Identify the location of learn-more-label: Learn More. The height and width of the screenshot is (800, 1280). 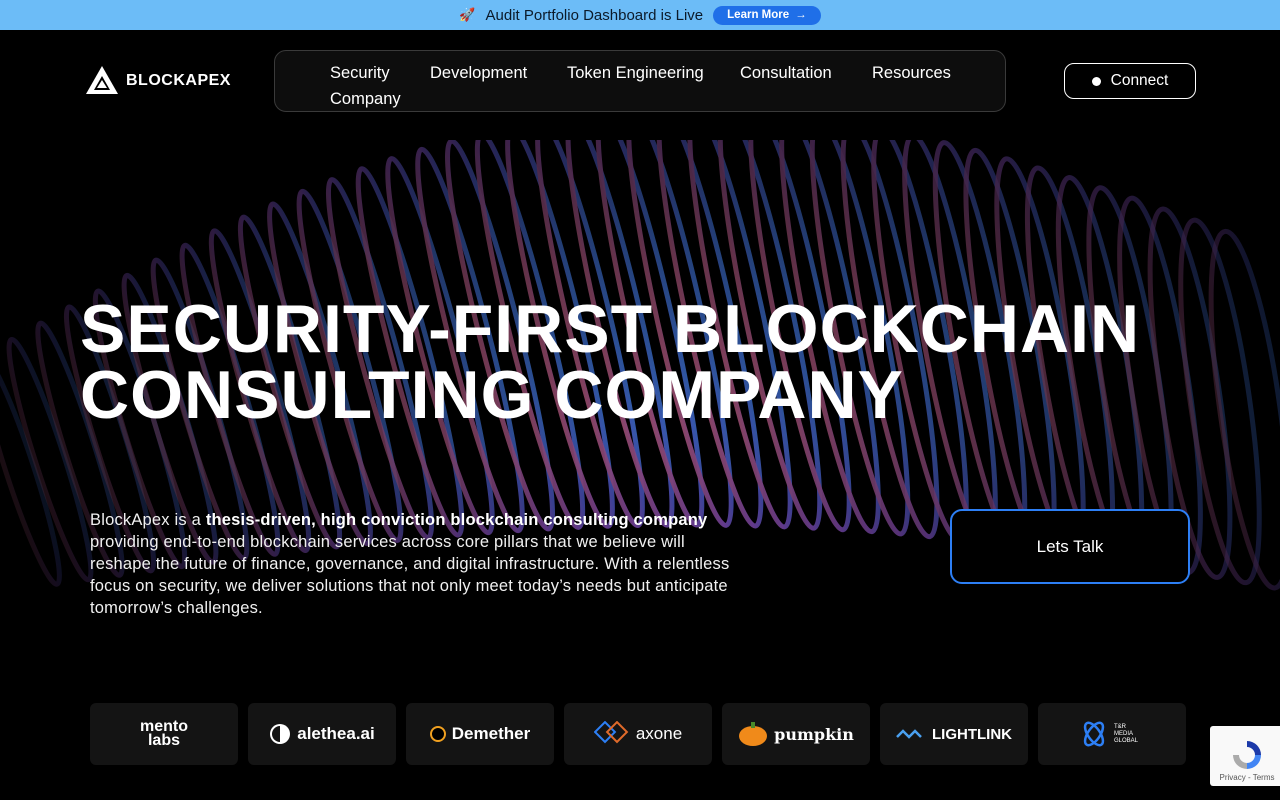
(758, 15).